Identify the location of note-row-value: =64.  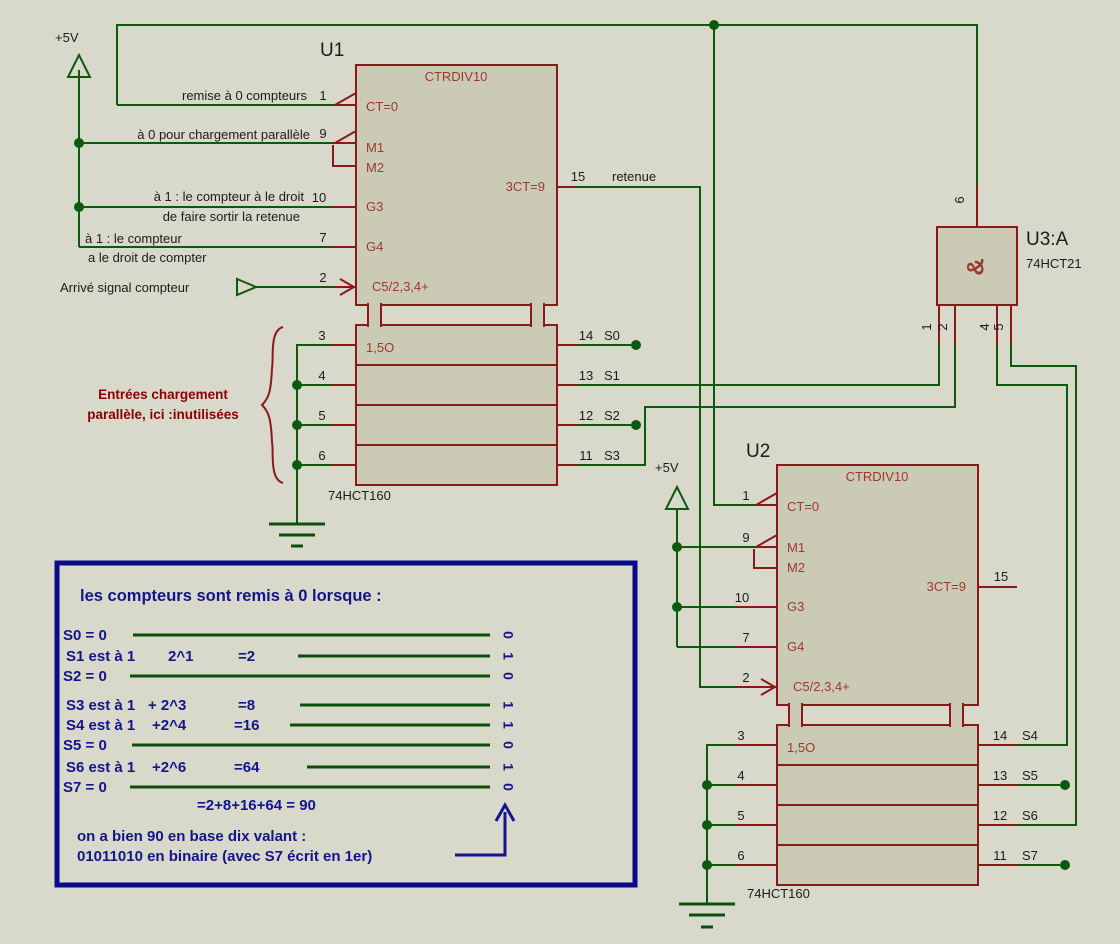
(247, 767).